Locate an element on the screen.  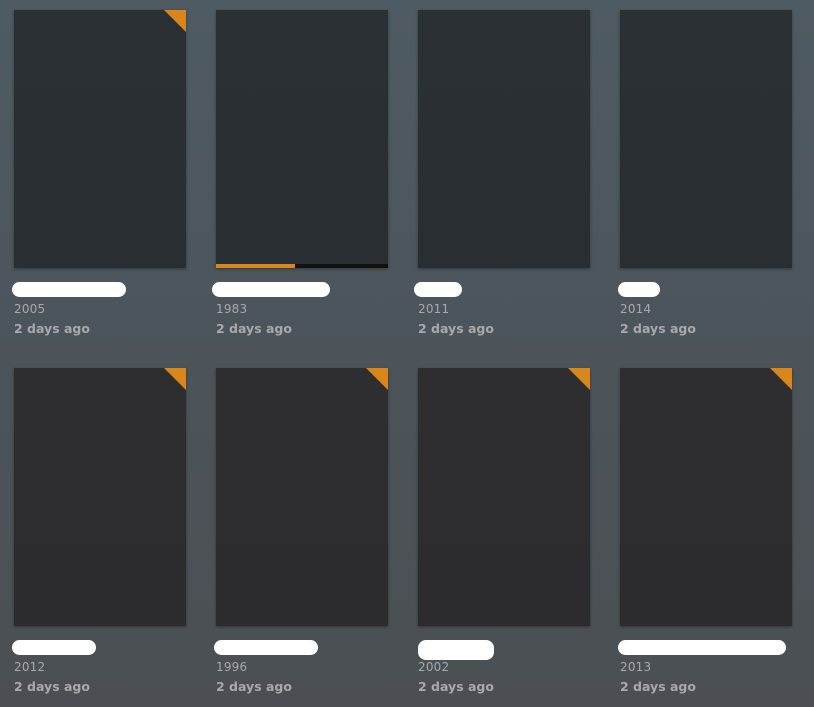
media-card: 2013 2 days ago is located at coordinates (705, 535).